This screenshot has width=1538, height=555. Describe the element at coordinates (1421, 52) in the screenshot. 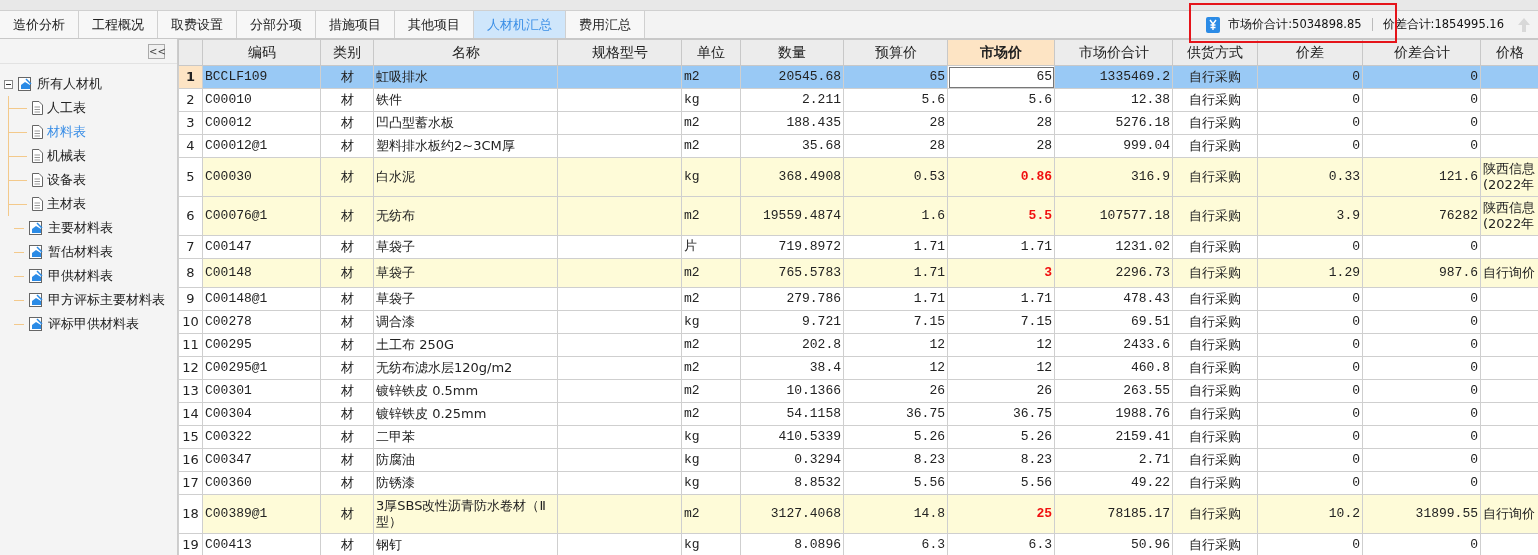

I see `column-header: 价差合计` at that location.